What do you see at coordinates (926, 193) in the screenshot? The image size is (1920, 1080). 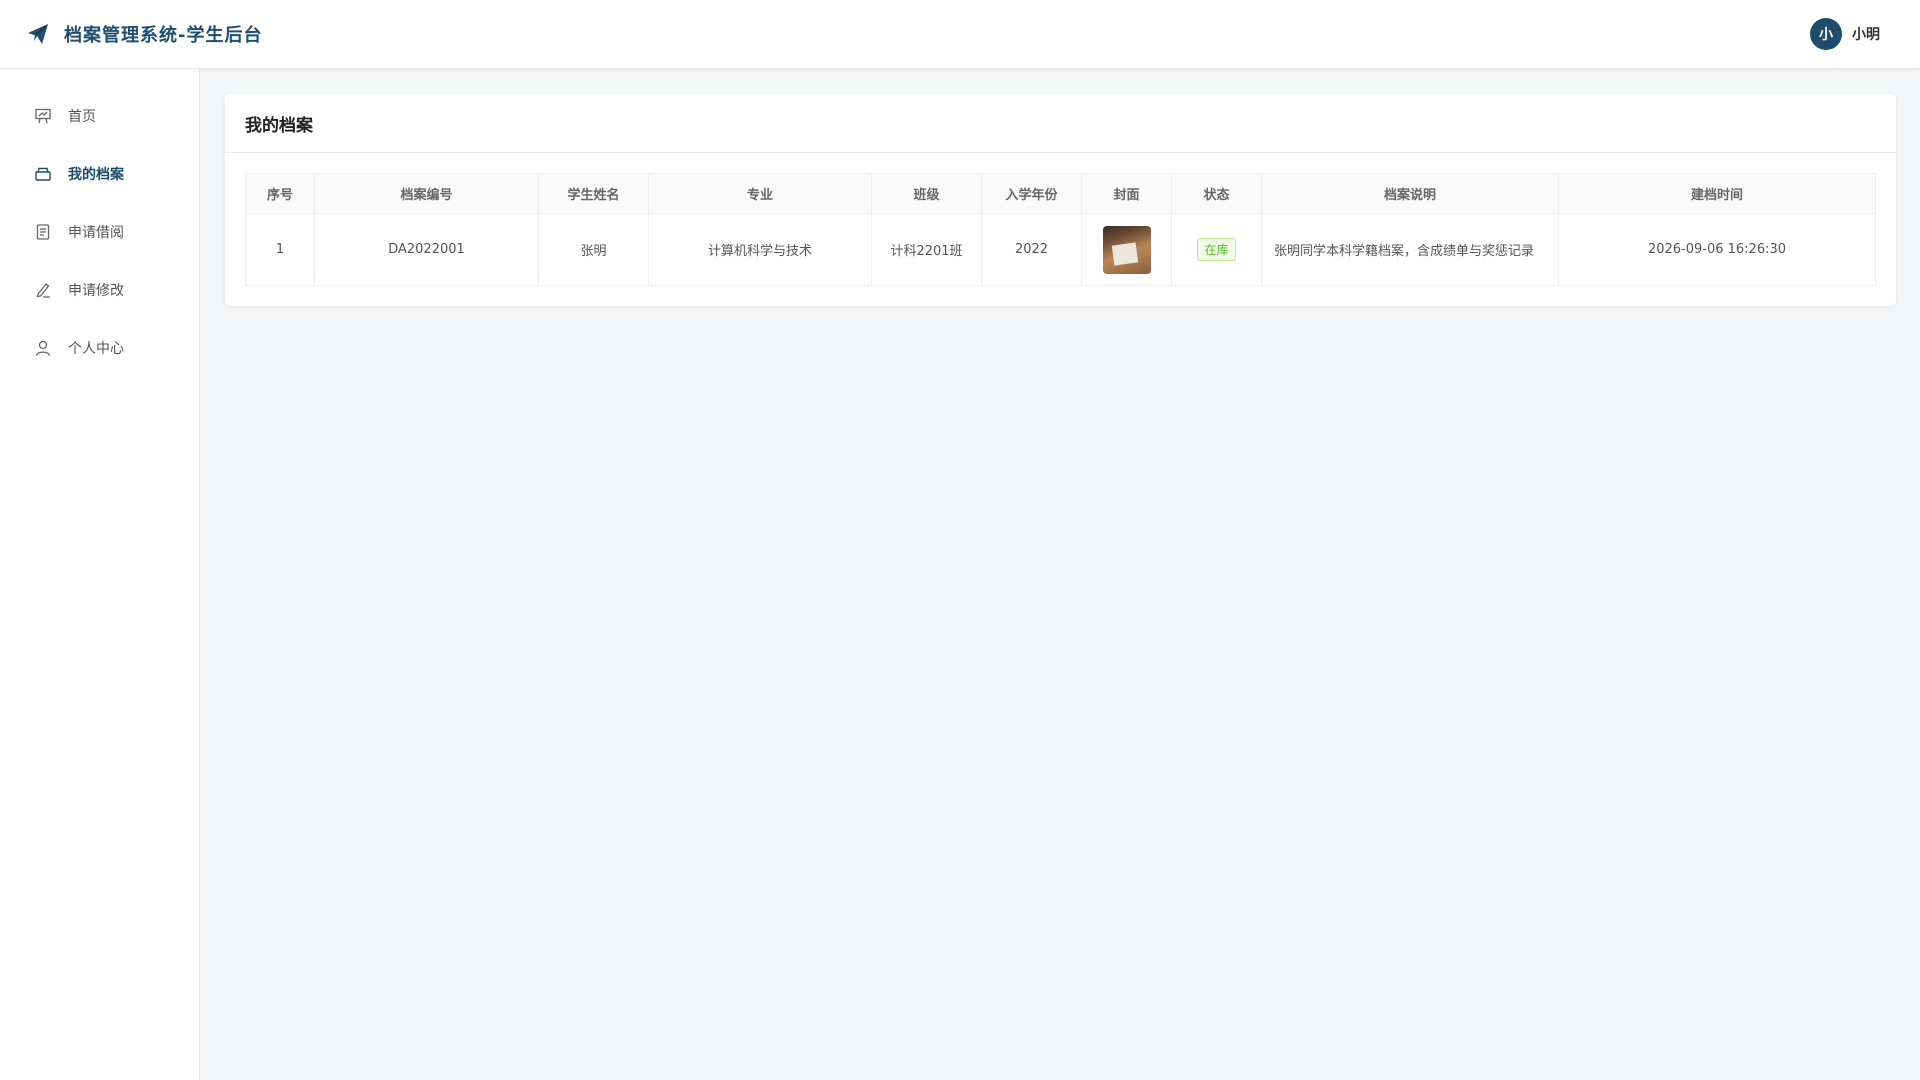 I see `column-header: 班级` at bounding box center [926, 193].